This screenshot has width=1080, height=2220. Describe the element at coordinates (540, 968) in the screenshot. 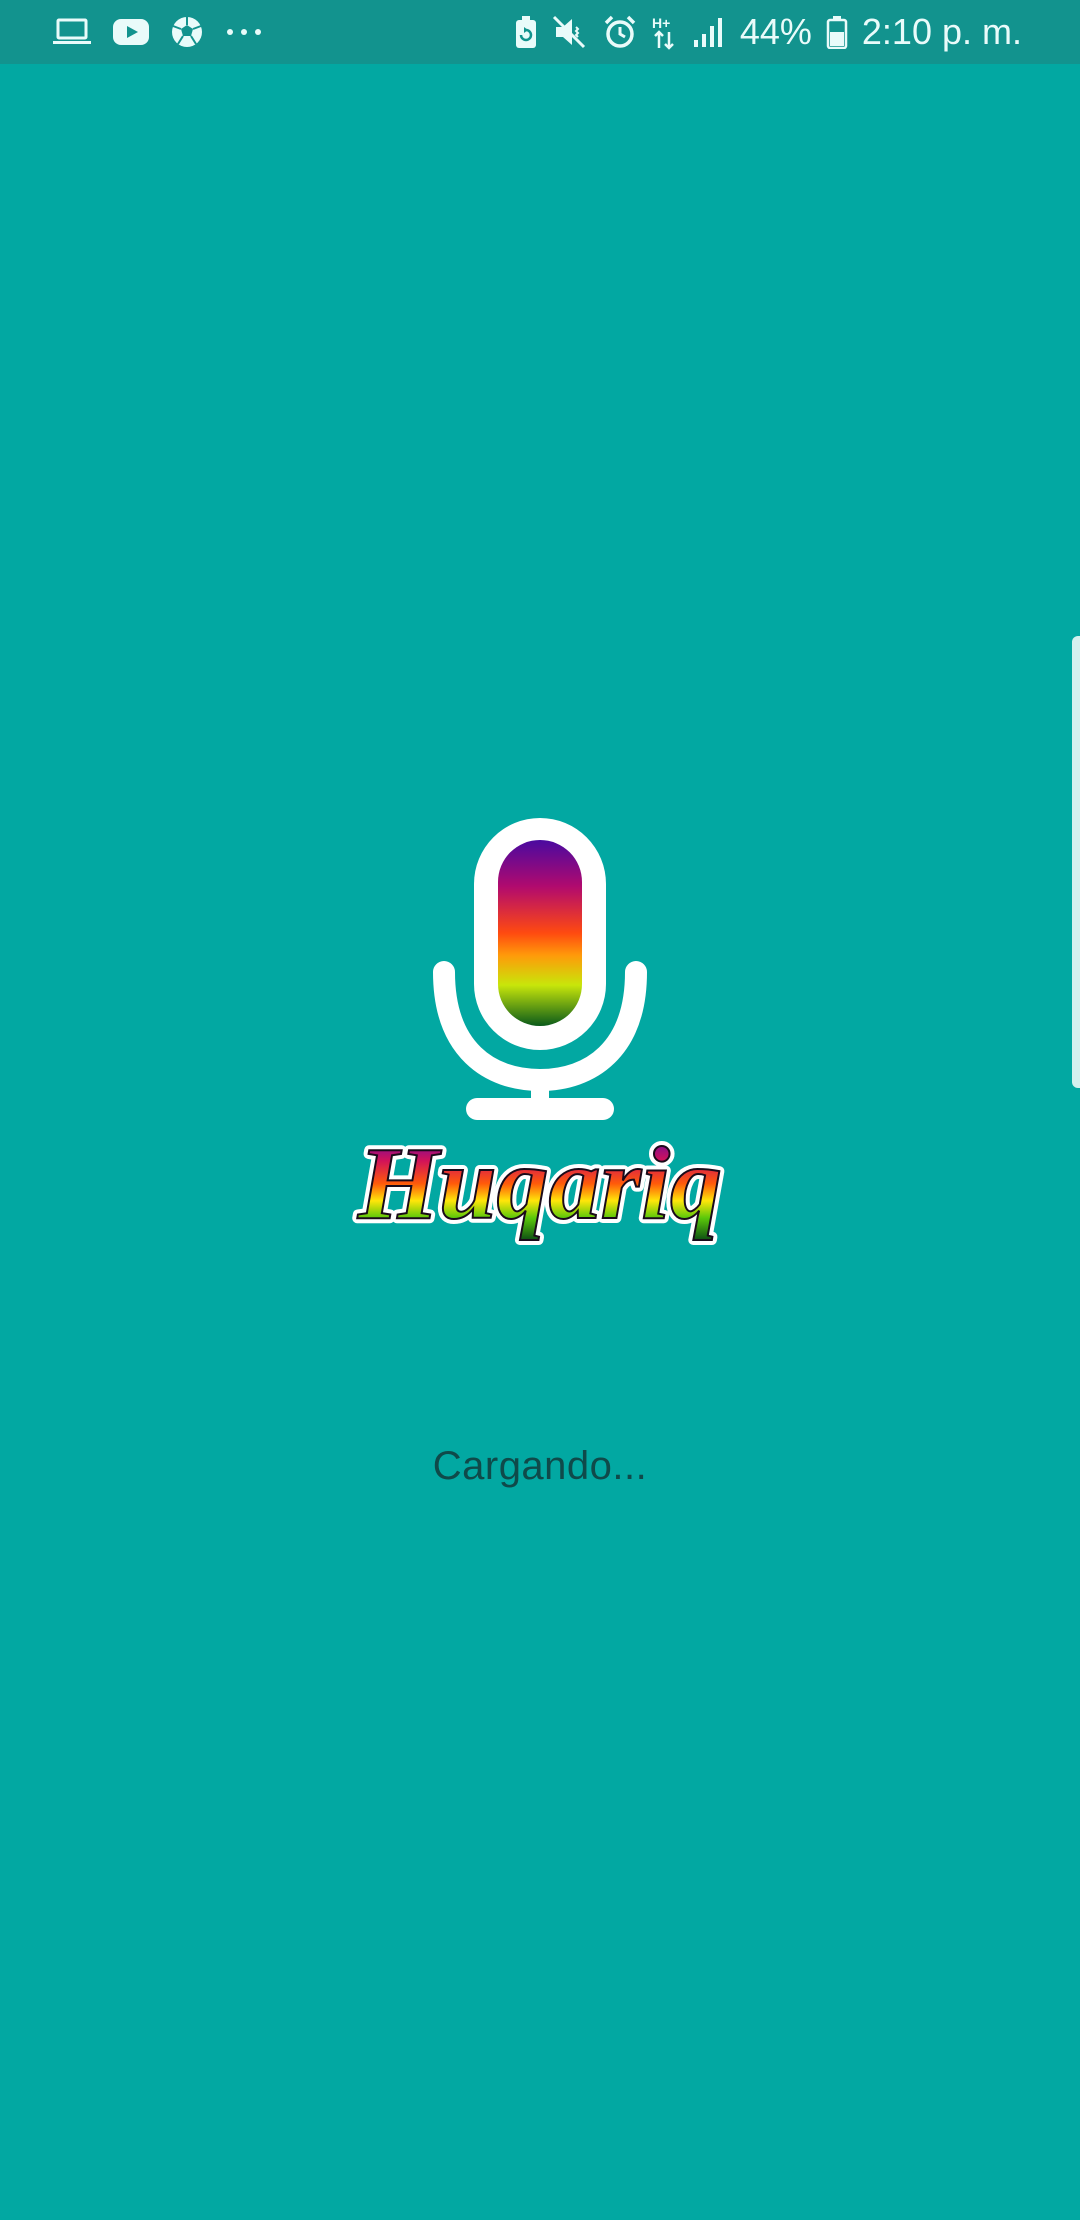

I see `microphone-icon` at that location.